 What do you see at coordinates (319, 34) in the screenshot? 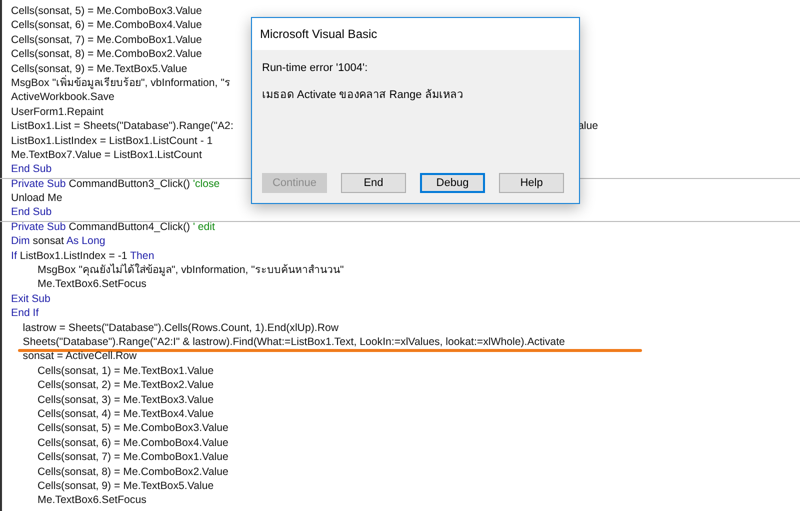
I see `dialog-title: Microsoft Visual Basic` at bounding box center [319, 34].